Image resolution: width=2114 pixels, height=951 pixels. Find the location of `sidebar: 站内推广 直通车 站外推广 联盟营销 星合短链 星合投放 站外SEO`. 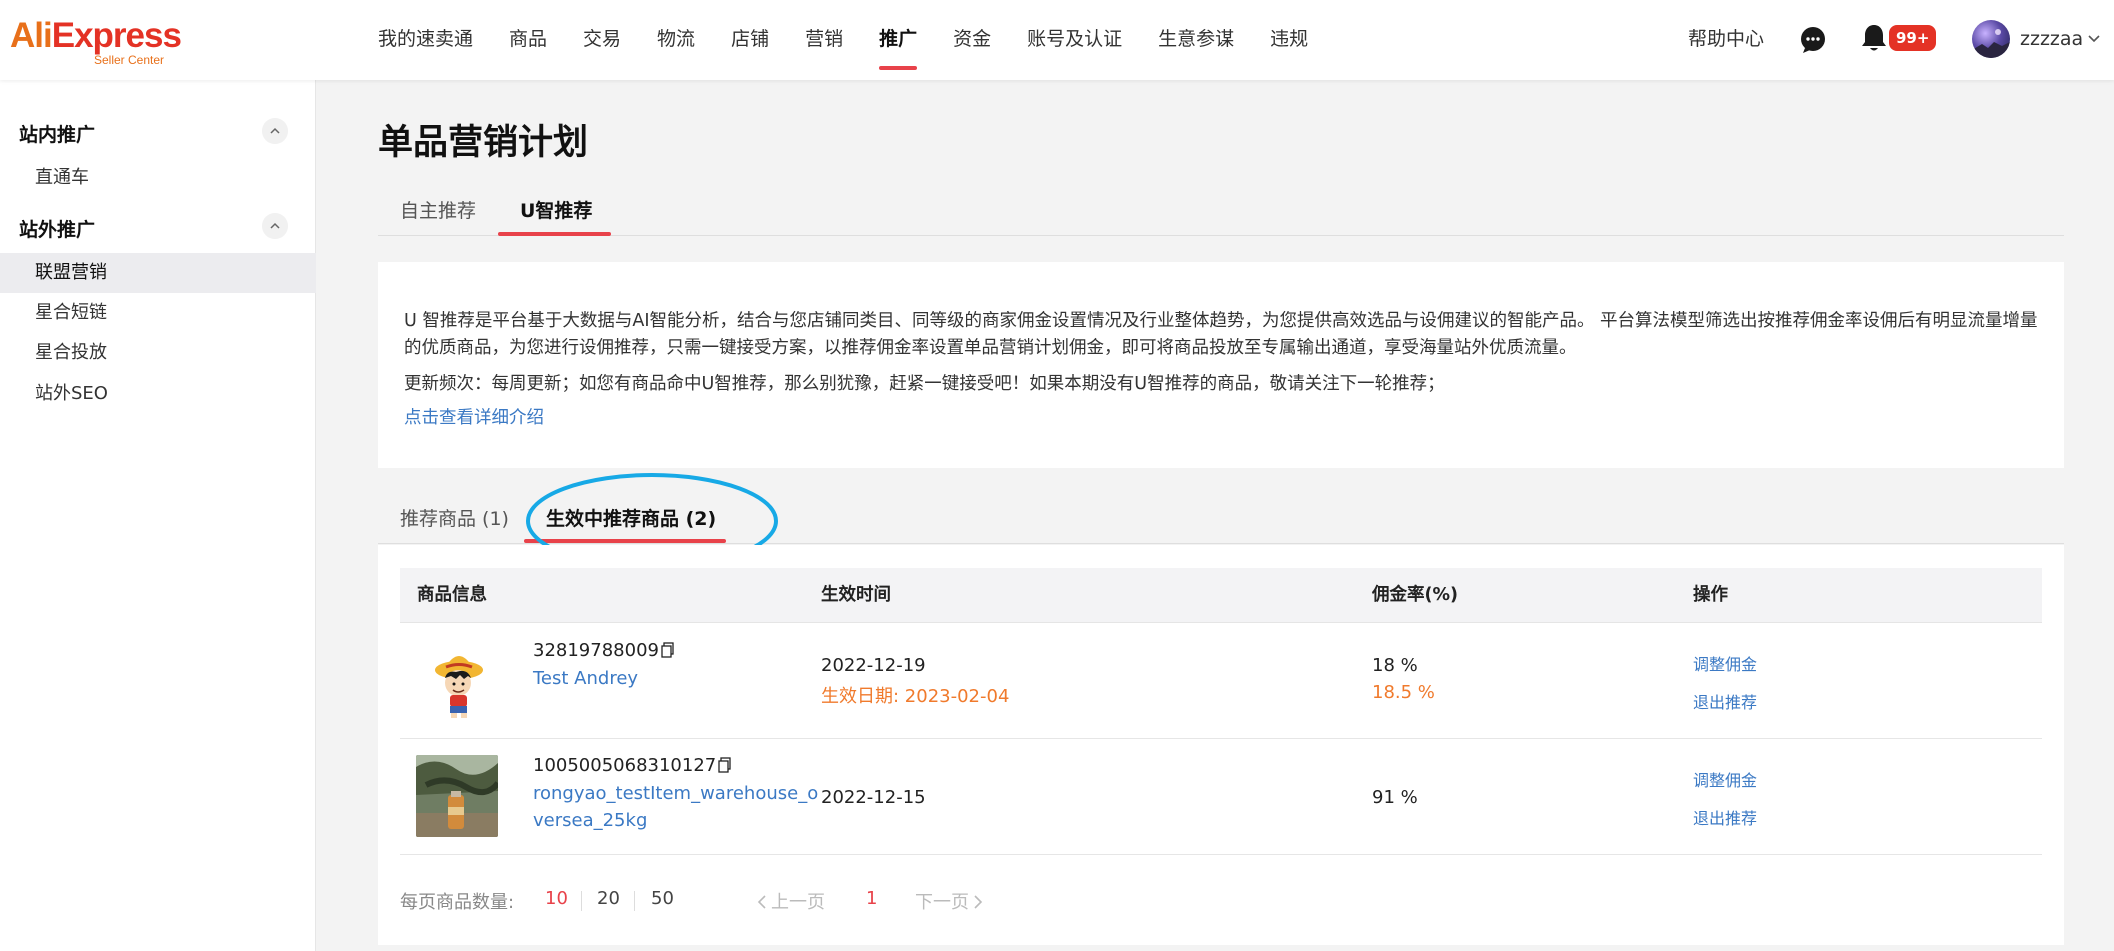

sidebar: 站内推广 直通车 站外推广 联盟营销 星合短链 星合投放 站外SEO is located at coordinates (158, 515).